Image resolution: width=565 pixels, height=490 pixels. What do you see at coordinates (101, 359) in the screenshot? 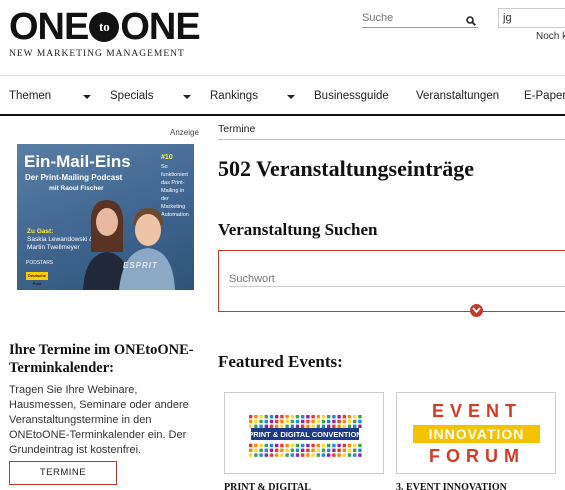
I see `termine-title: Ihre Termine im ONEtoONE-Terminkalender:` at bounding box center [101, 359].